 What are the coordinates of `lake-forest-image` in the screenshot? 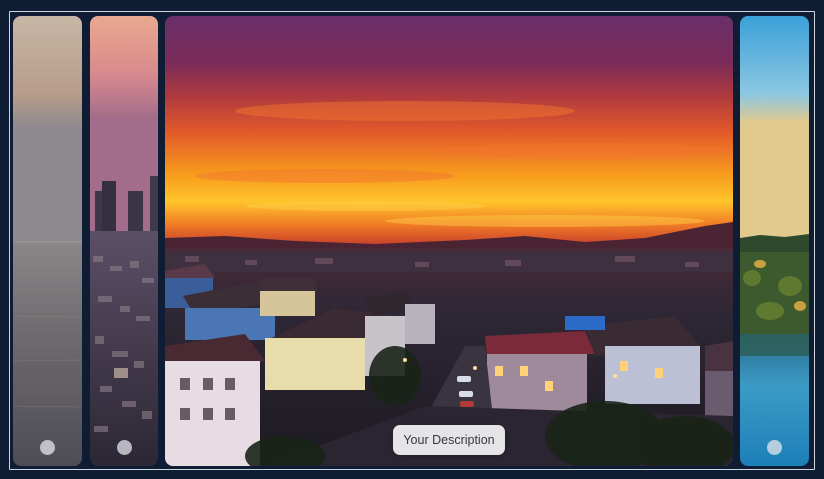 It's located at (774, 241).